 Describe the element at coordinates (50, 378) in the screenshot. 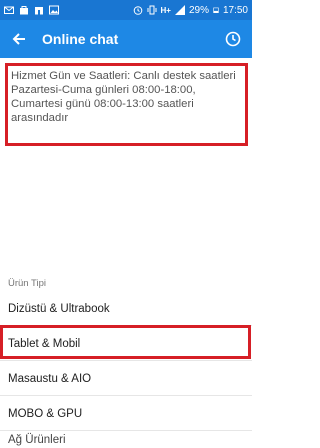

I see `list-item-label: Masaustu & AIO` at that location.